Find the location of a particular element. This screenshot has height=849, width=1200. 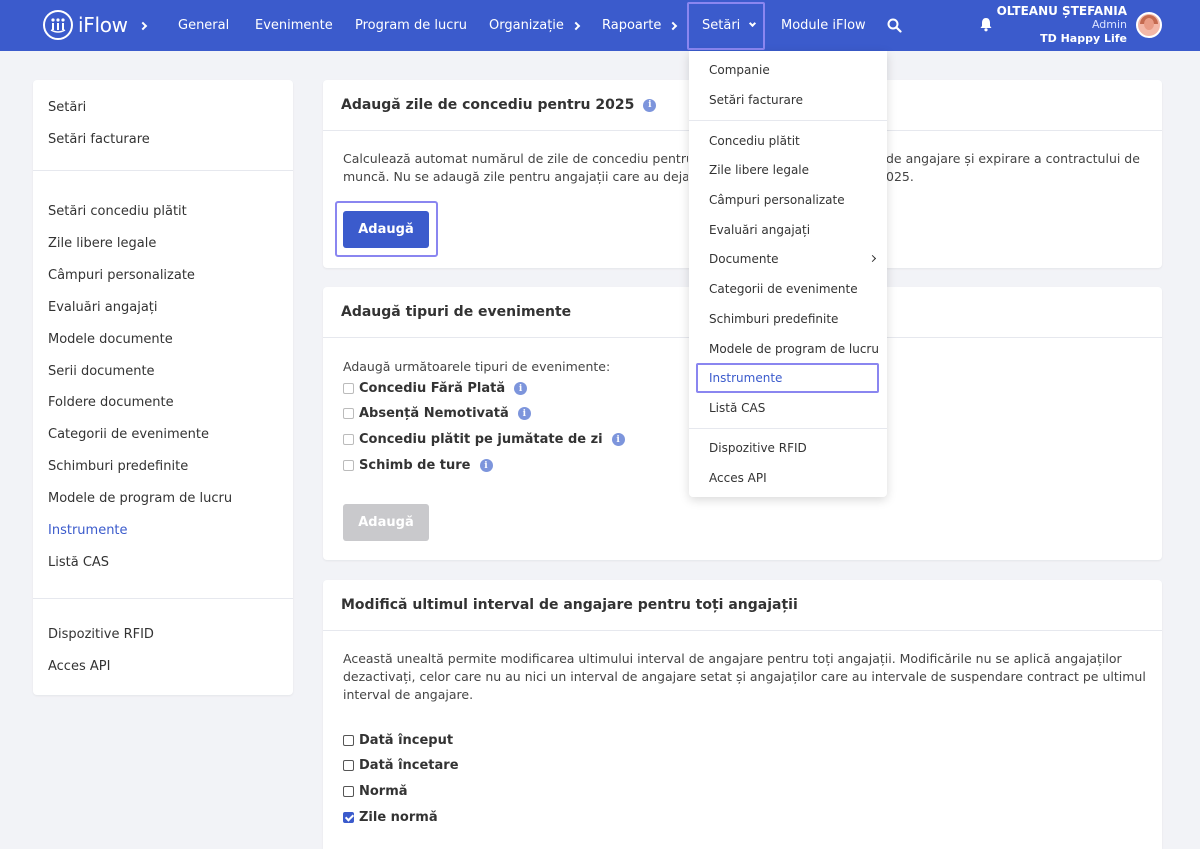

menu-item-companie: Companie is located at coordinates (739, 70).